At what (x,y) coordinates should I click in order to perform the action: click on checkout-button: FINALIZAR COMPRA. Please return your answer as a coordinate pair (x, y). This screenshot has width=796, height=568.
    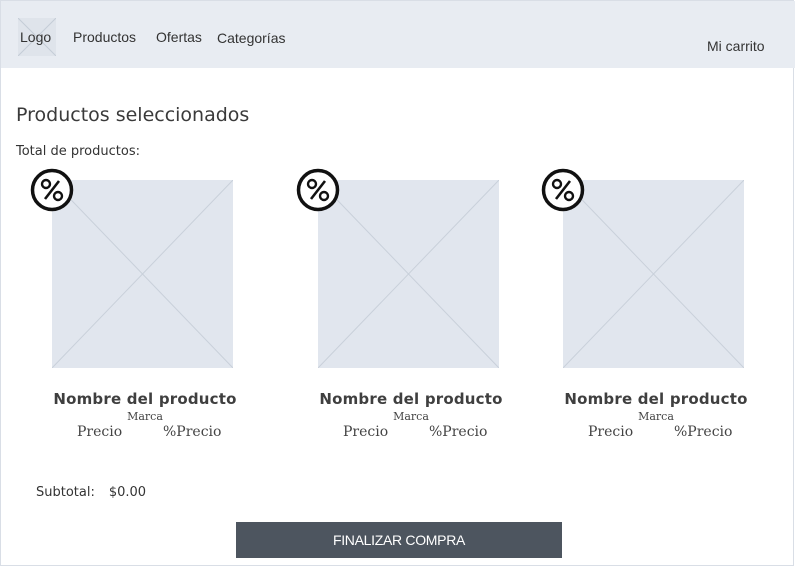
    Looking at the image, I should click on (399, 540).